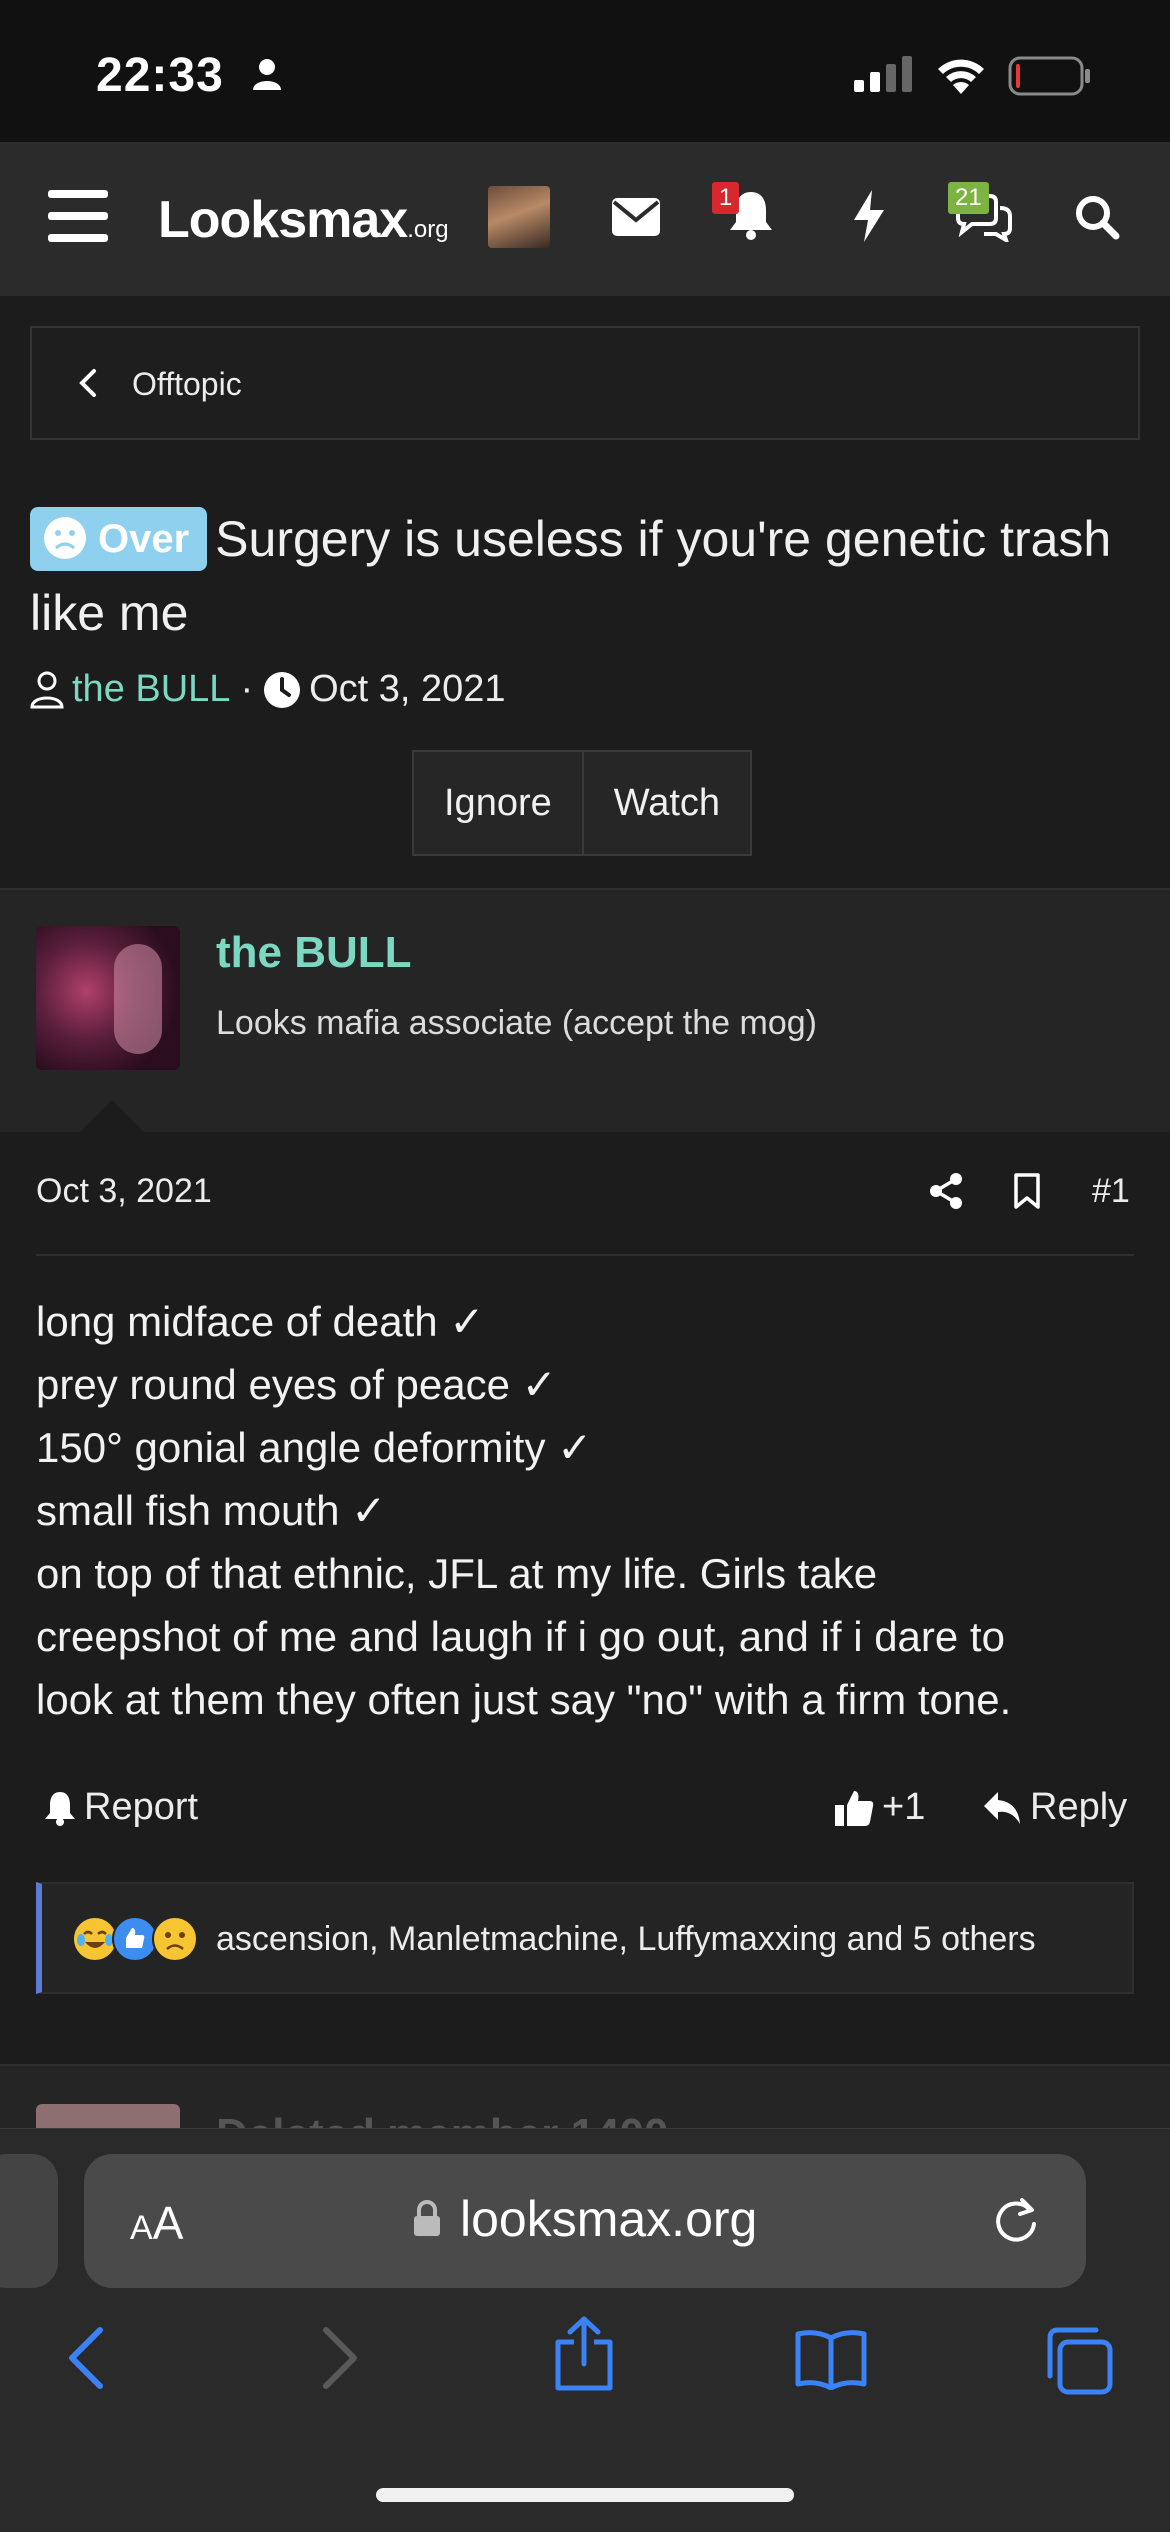 This screenshot has height=2532, width=1170. I want to click on watch-button: Watch, so click(667, 803).